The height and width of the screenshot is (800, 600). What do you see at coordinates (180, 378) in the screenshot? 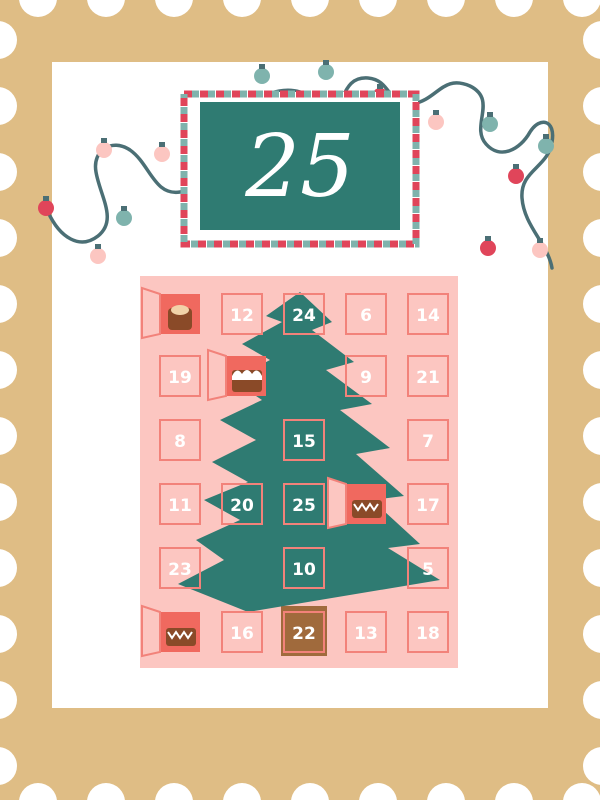
I see `door-number: 19` at bounding box center [180, 378].